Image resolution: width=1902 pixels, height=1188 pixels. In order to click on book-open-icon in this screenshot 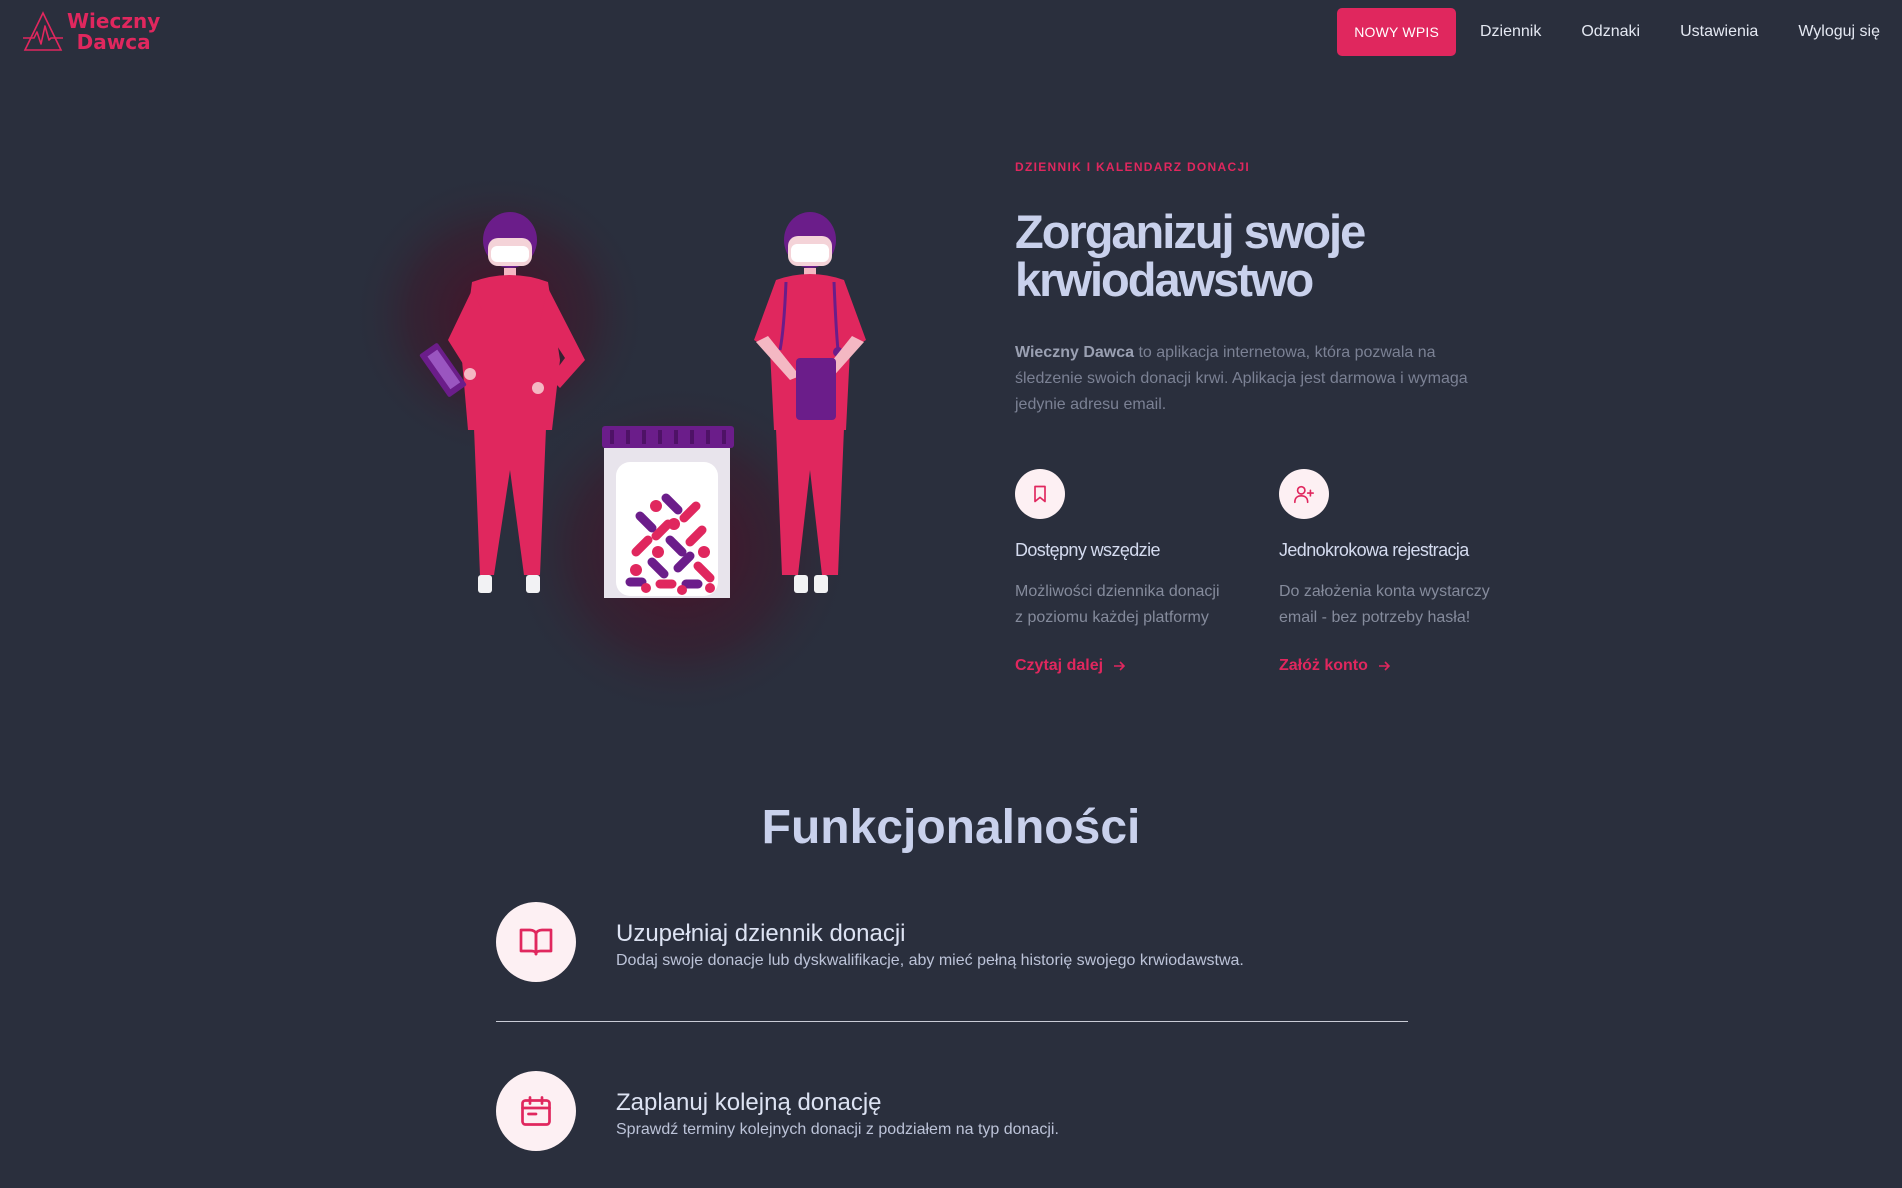, I will do `click(536, 942)`.